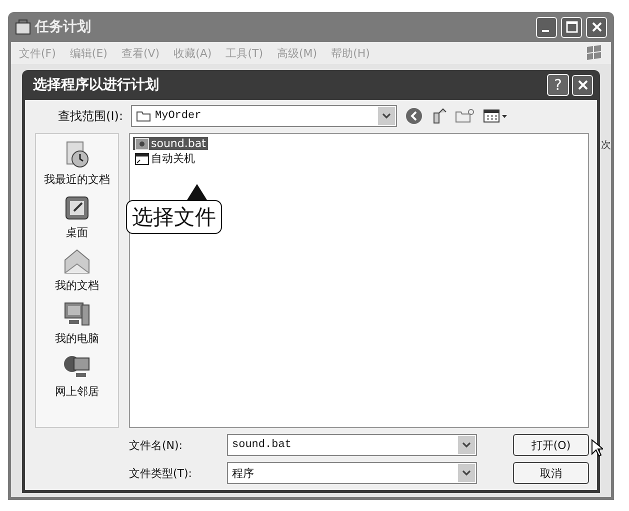 This screenshot has width=629, height=511. Describe the element at coordinates (90, 116) in the screenshot. I see `look-in-label: 查找范围(I):` at that location.